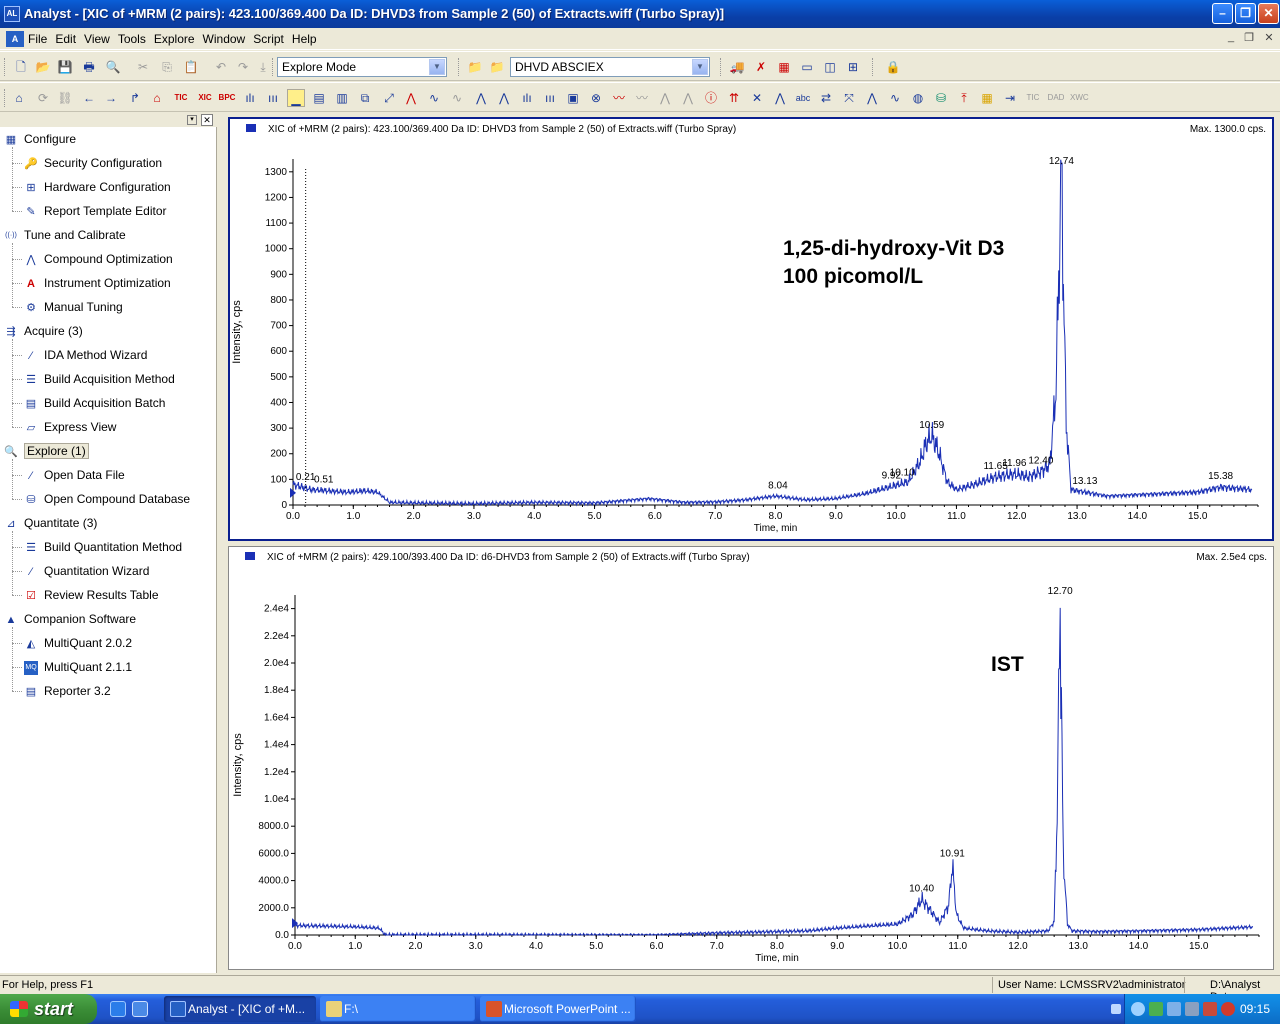 The width and height of the screenshot is (1280, 1024). Describe the element at coordinates (191, 67) in the screenshot. I see `paste-icon: 📋` at that location.